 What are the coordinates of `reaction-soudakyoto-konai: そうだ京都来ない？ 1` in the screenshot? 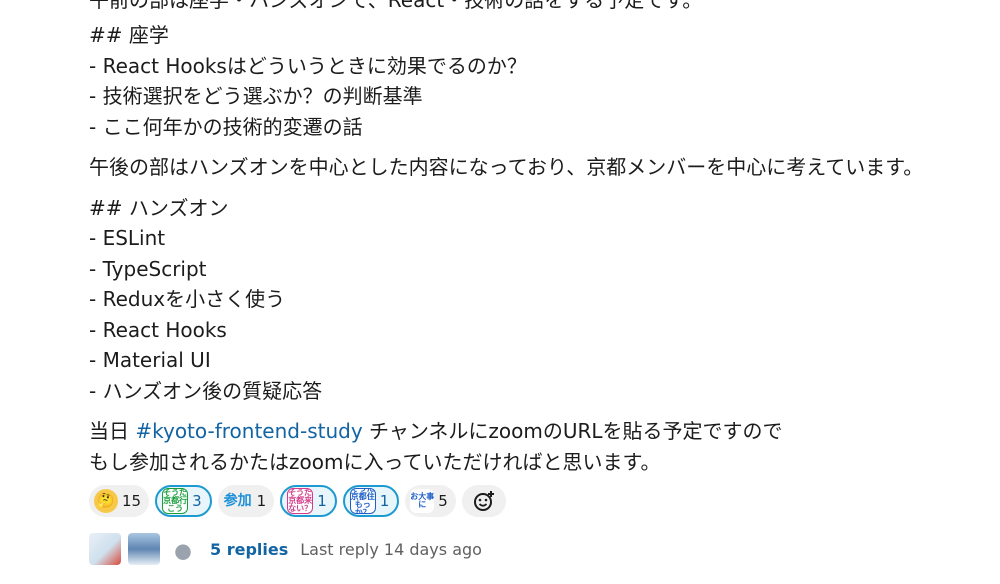 It's located at (308, 501).